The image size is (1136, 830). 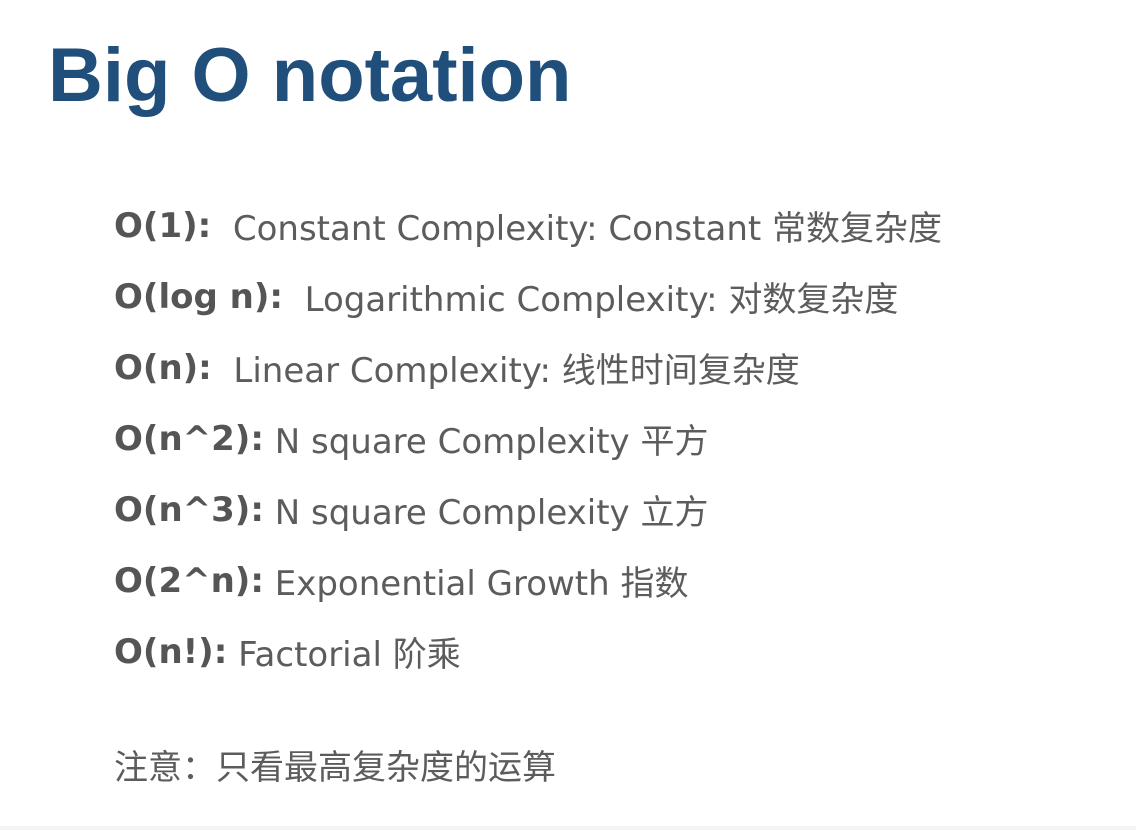 I want to click on complexity-description: Logarithmic Complexity: 对数复杂度, so click(x=590, y=300).